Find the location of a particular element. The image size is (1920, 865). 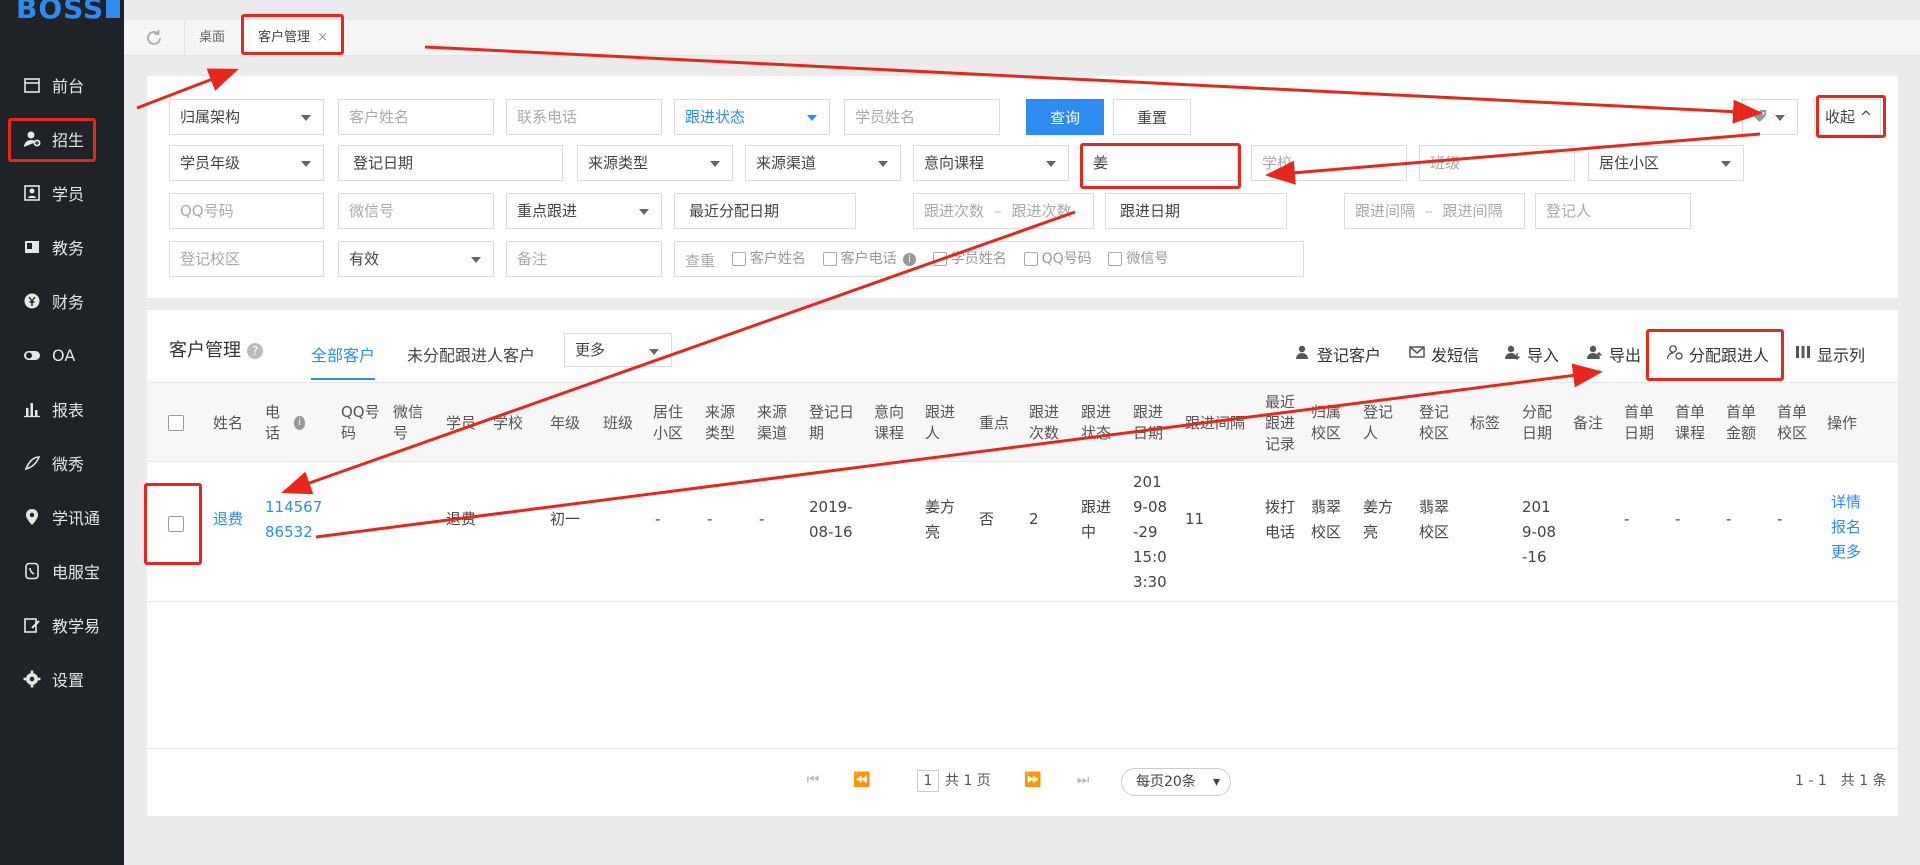

assign-follower-button: 分配跟进人 is located at coordinates (1717, 354).